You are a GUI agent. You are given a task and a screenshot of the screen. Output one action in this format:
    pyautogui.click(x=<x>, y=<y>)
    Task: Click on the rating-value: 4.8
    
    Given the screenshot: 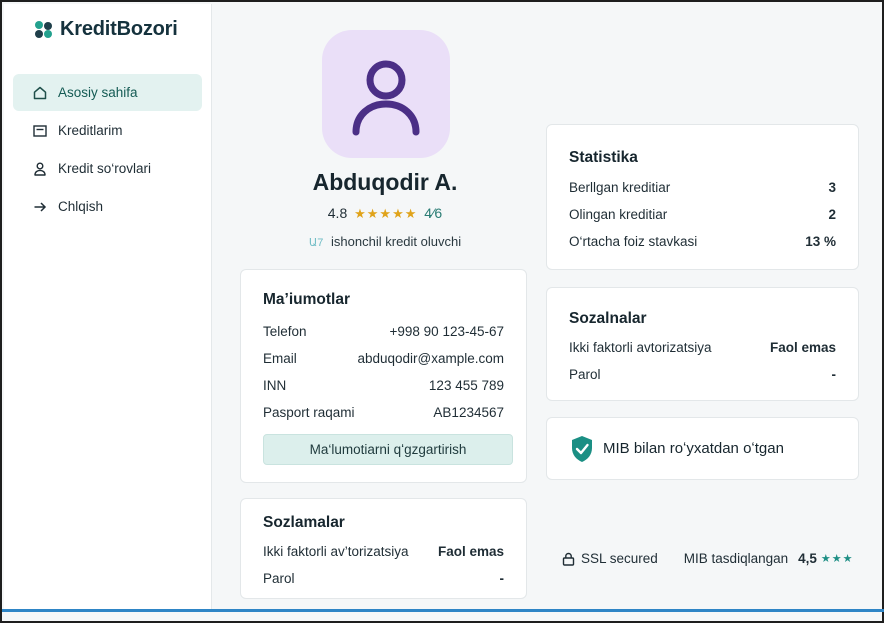 What is the action you would take?
    pyautogui.click(x=337, y=213)
    